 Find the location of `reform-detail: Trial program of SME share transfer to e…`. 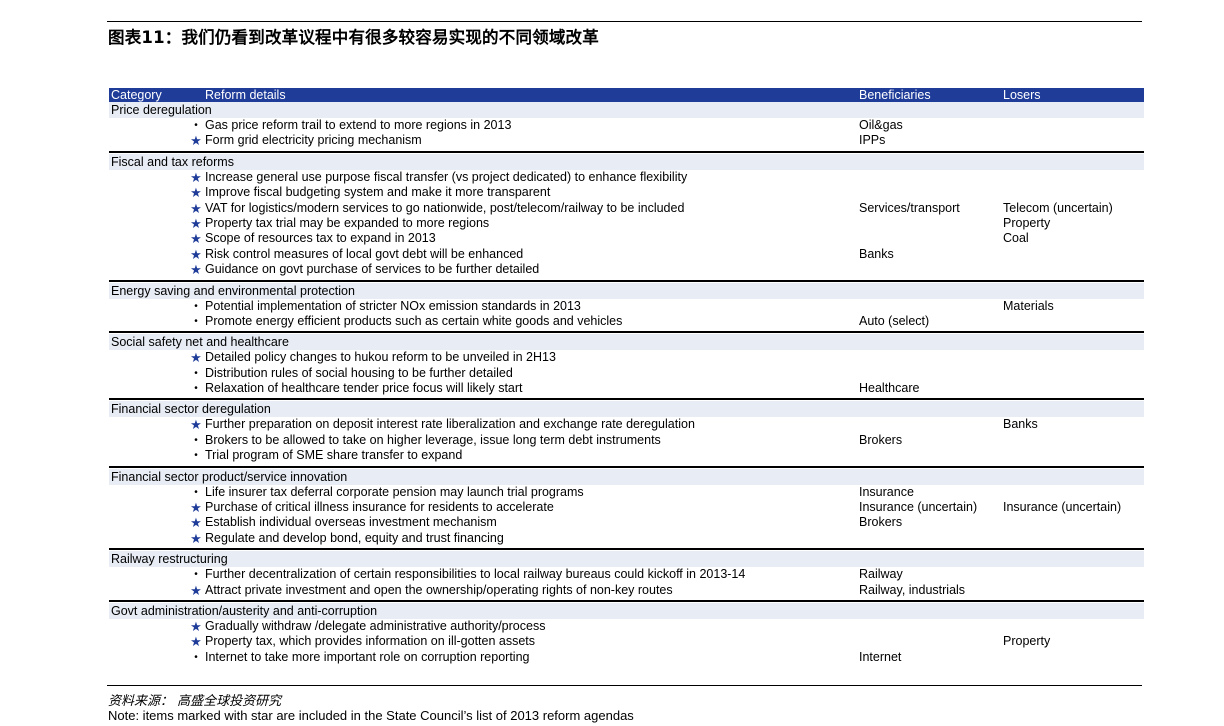

reform-detail: Trial program of SME share transfer to e… is located at coordinates (334, 455).